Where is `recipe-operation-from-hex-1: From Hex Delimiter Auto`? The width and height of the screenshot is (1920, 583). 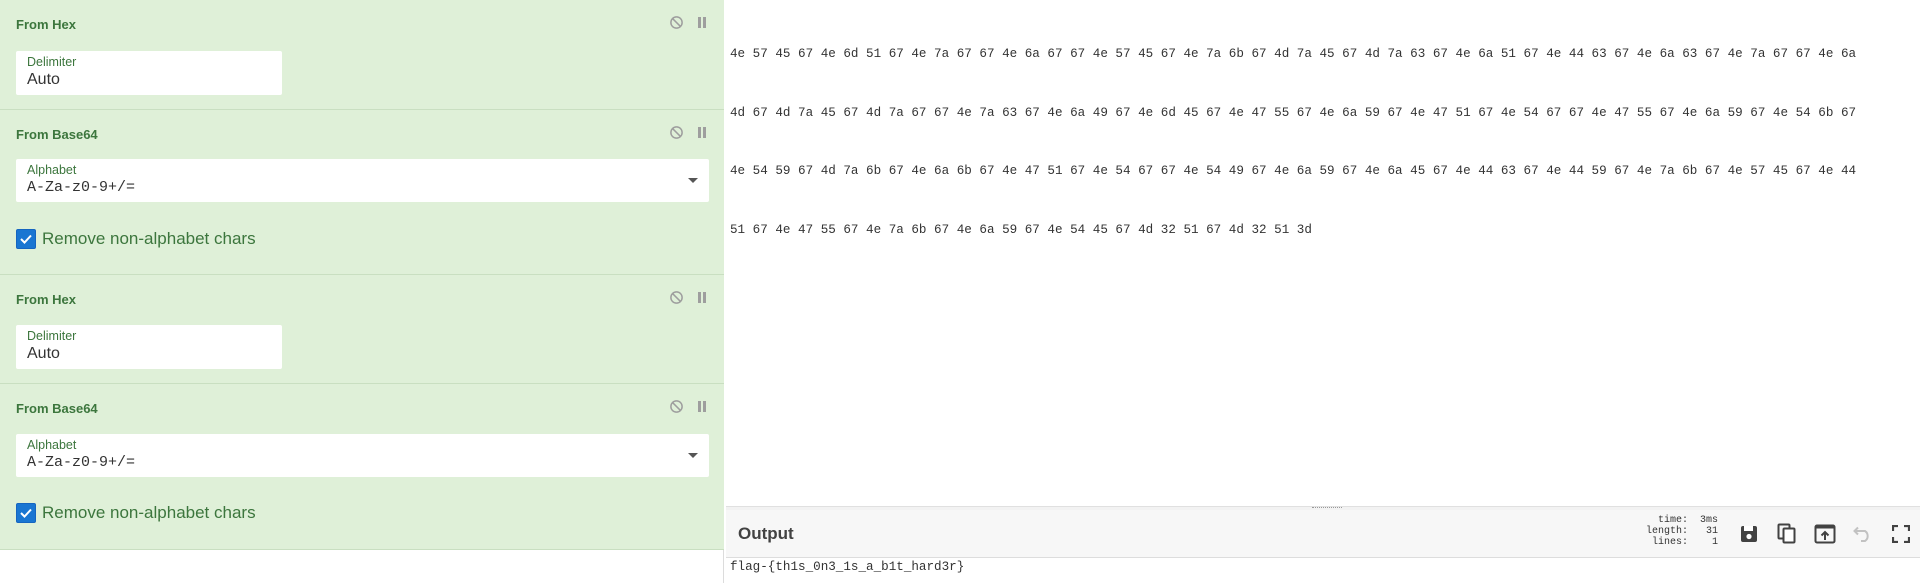 recipe-operation-from-hex-1: From Hex Delimiter Auto is located at coordinates (362, 55).